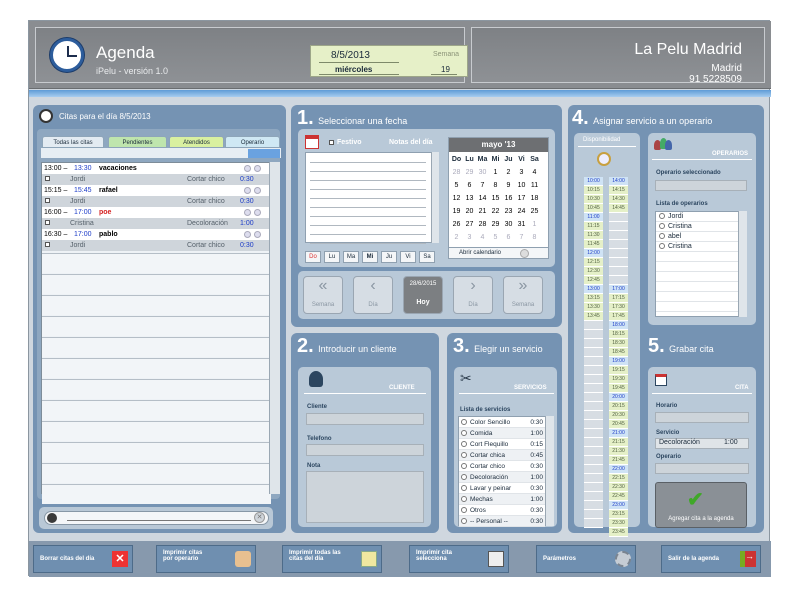 This screenshot has height=600, width=800. What do you see at coordinates (459, 559) in the screenshot?
I see `print-selected-button: Imprimir cita selecciona` at bounding box center [459, 559].